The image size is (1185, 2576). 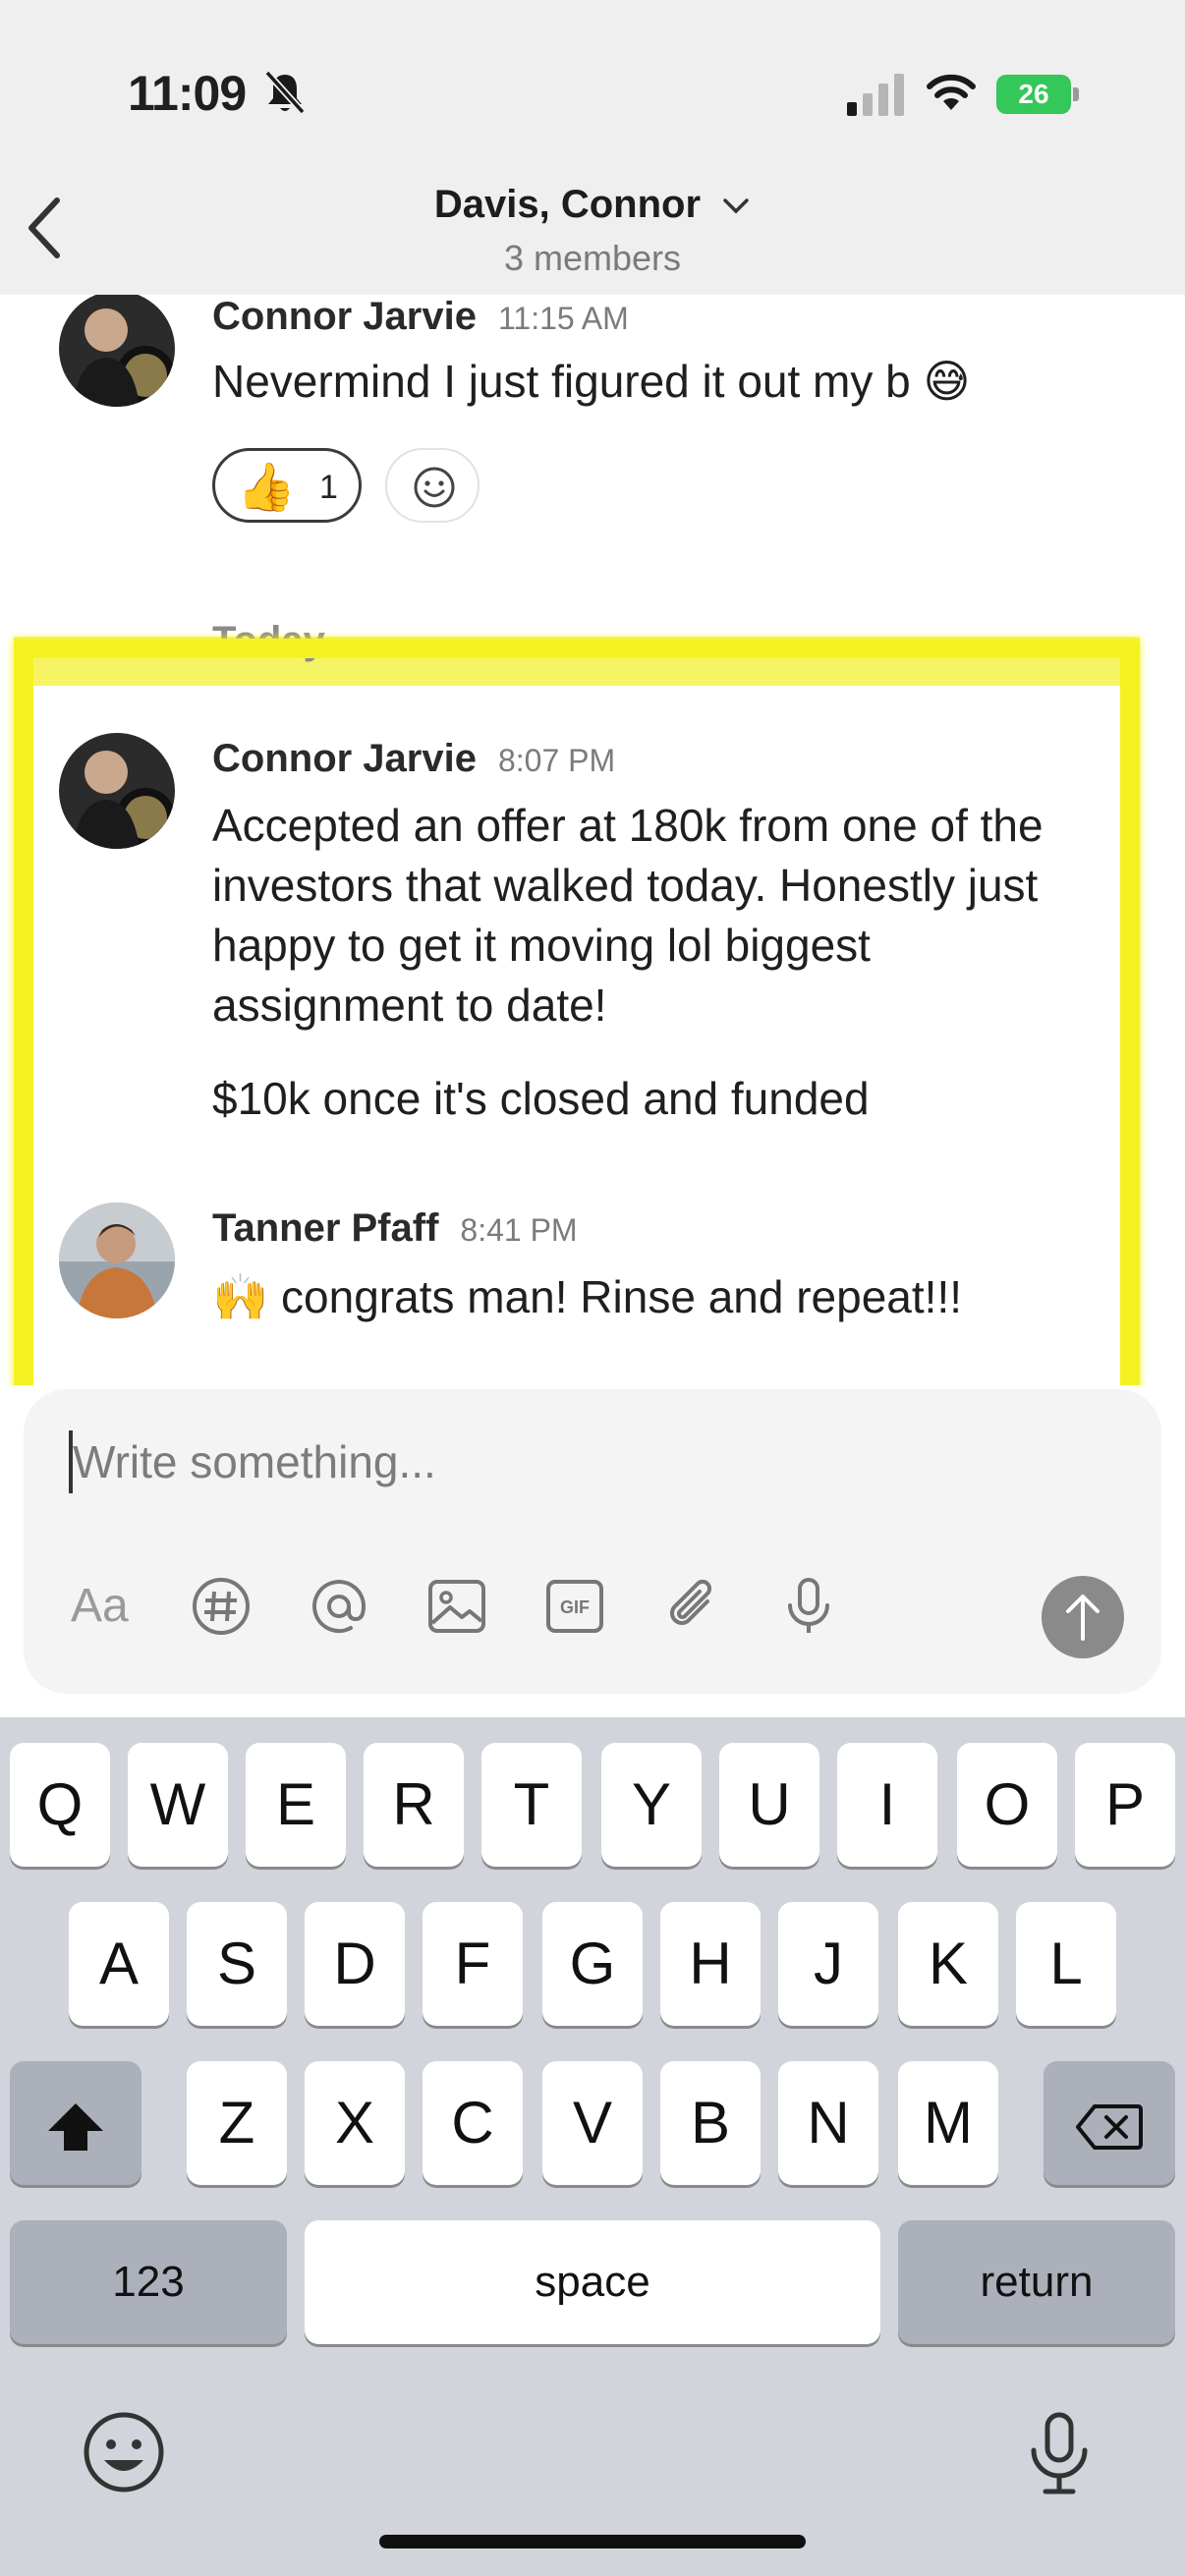 I want to click on key-g: G, so click(x=592, y=1964).